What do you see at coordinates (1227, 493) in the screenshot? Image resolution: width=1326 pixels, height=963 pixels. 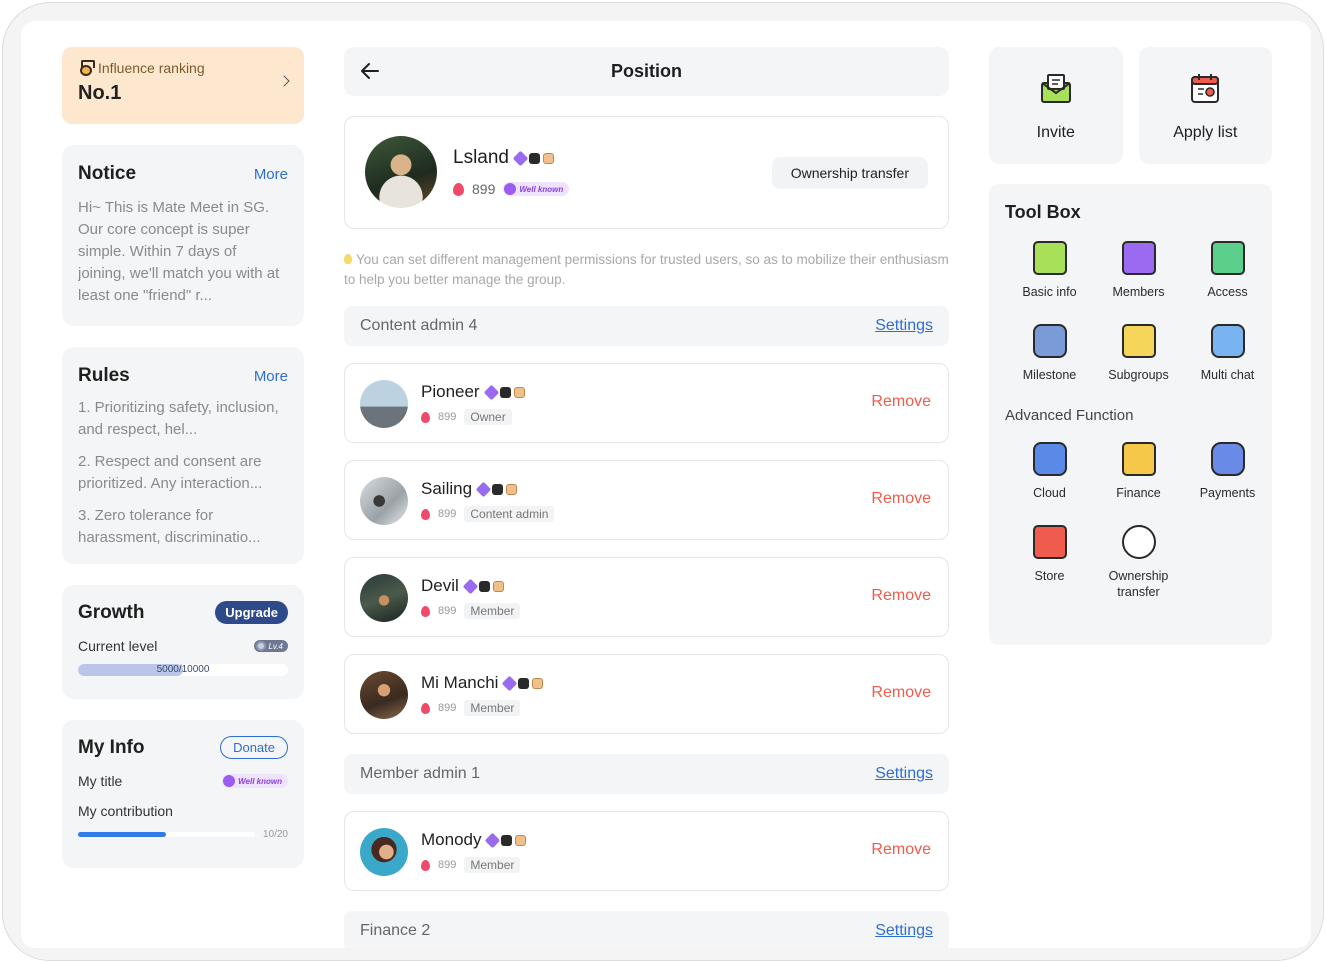 I see `tool-label: Payments` at bounding box center [1227, 493].